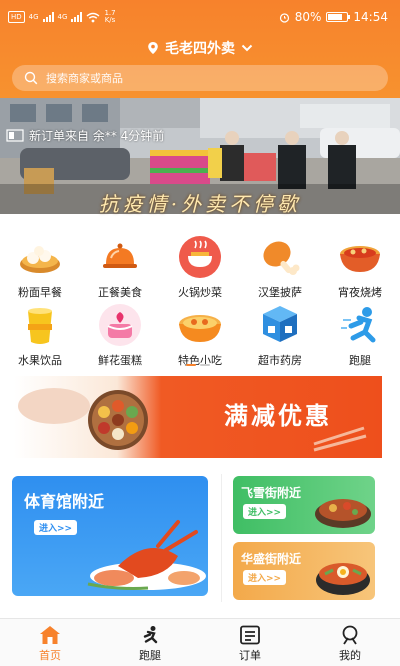 The width and height of the screenshot is (400, 666). Describe the element at coordinates (33, 17) in the screenshot. I see `network-1-label: 4G` at that location.